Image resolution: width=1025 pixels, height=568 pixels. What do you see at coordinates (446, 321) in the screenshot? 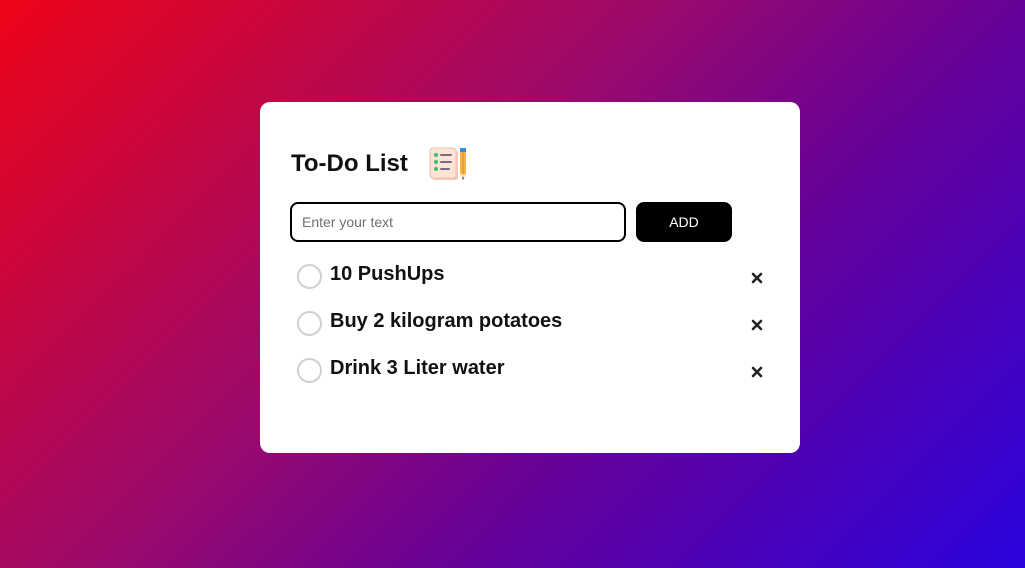
I see `task-text: Buy 2 kilogram potatoes` at bounding box center [446, 321].